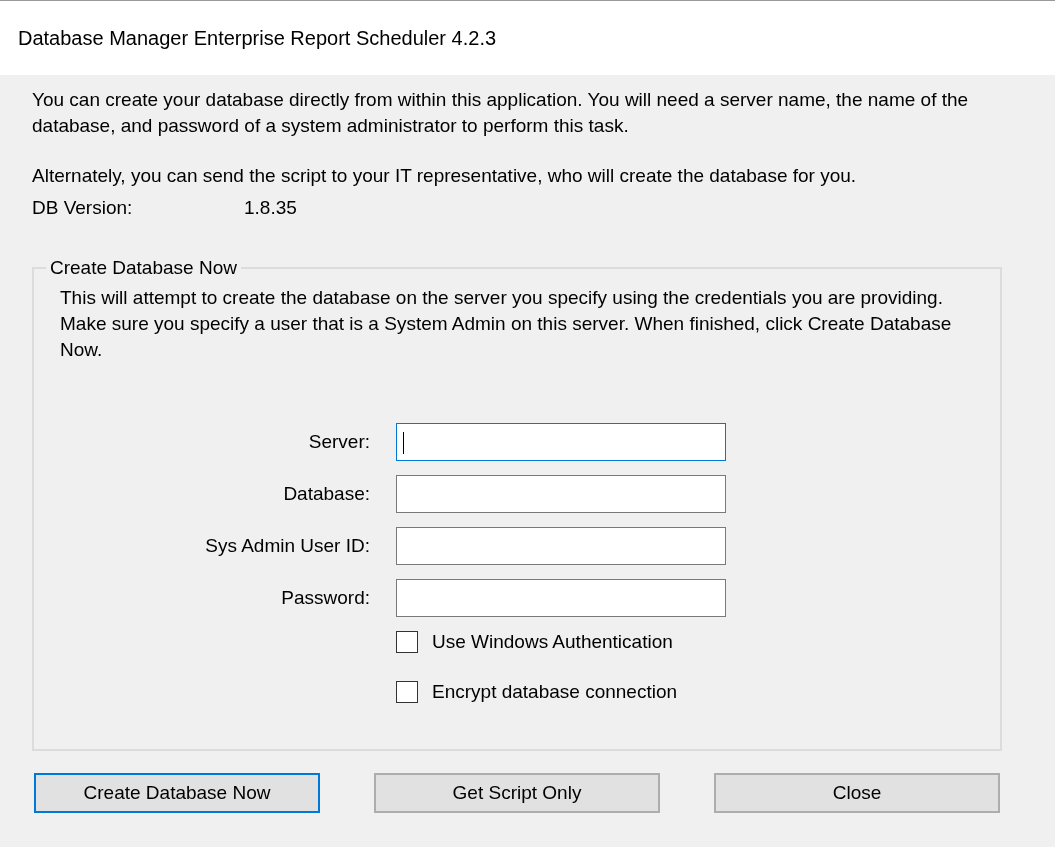  What do you see at coordinates (177, 793) in the screenshot?
I see `dialog-button: Create Database Now` at bounding box center [177, 793].